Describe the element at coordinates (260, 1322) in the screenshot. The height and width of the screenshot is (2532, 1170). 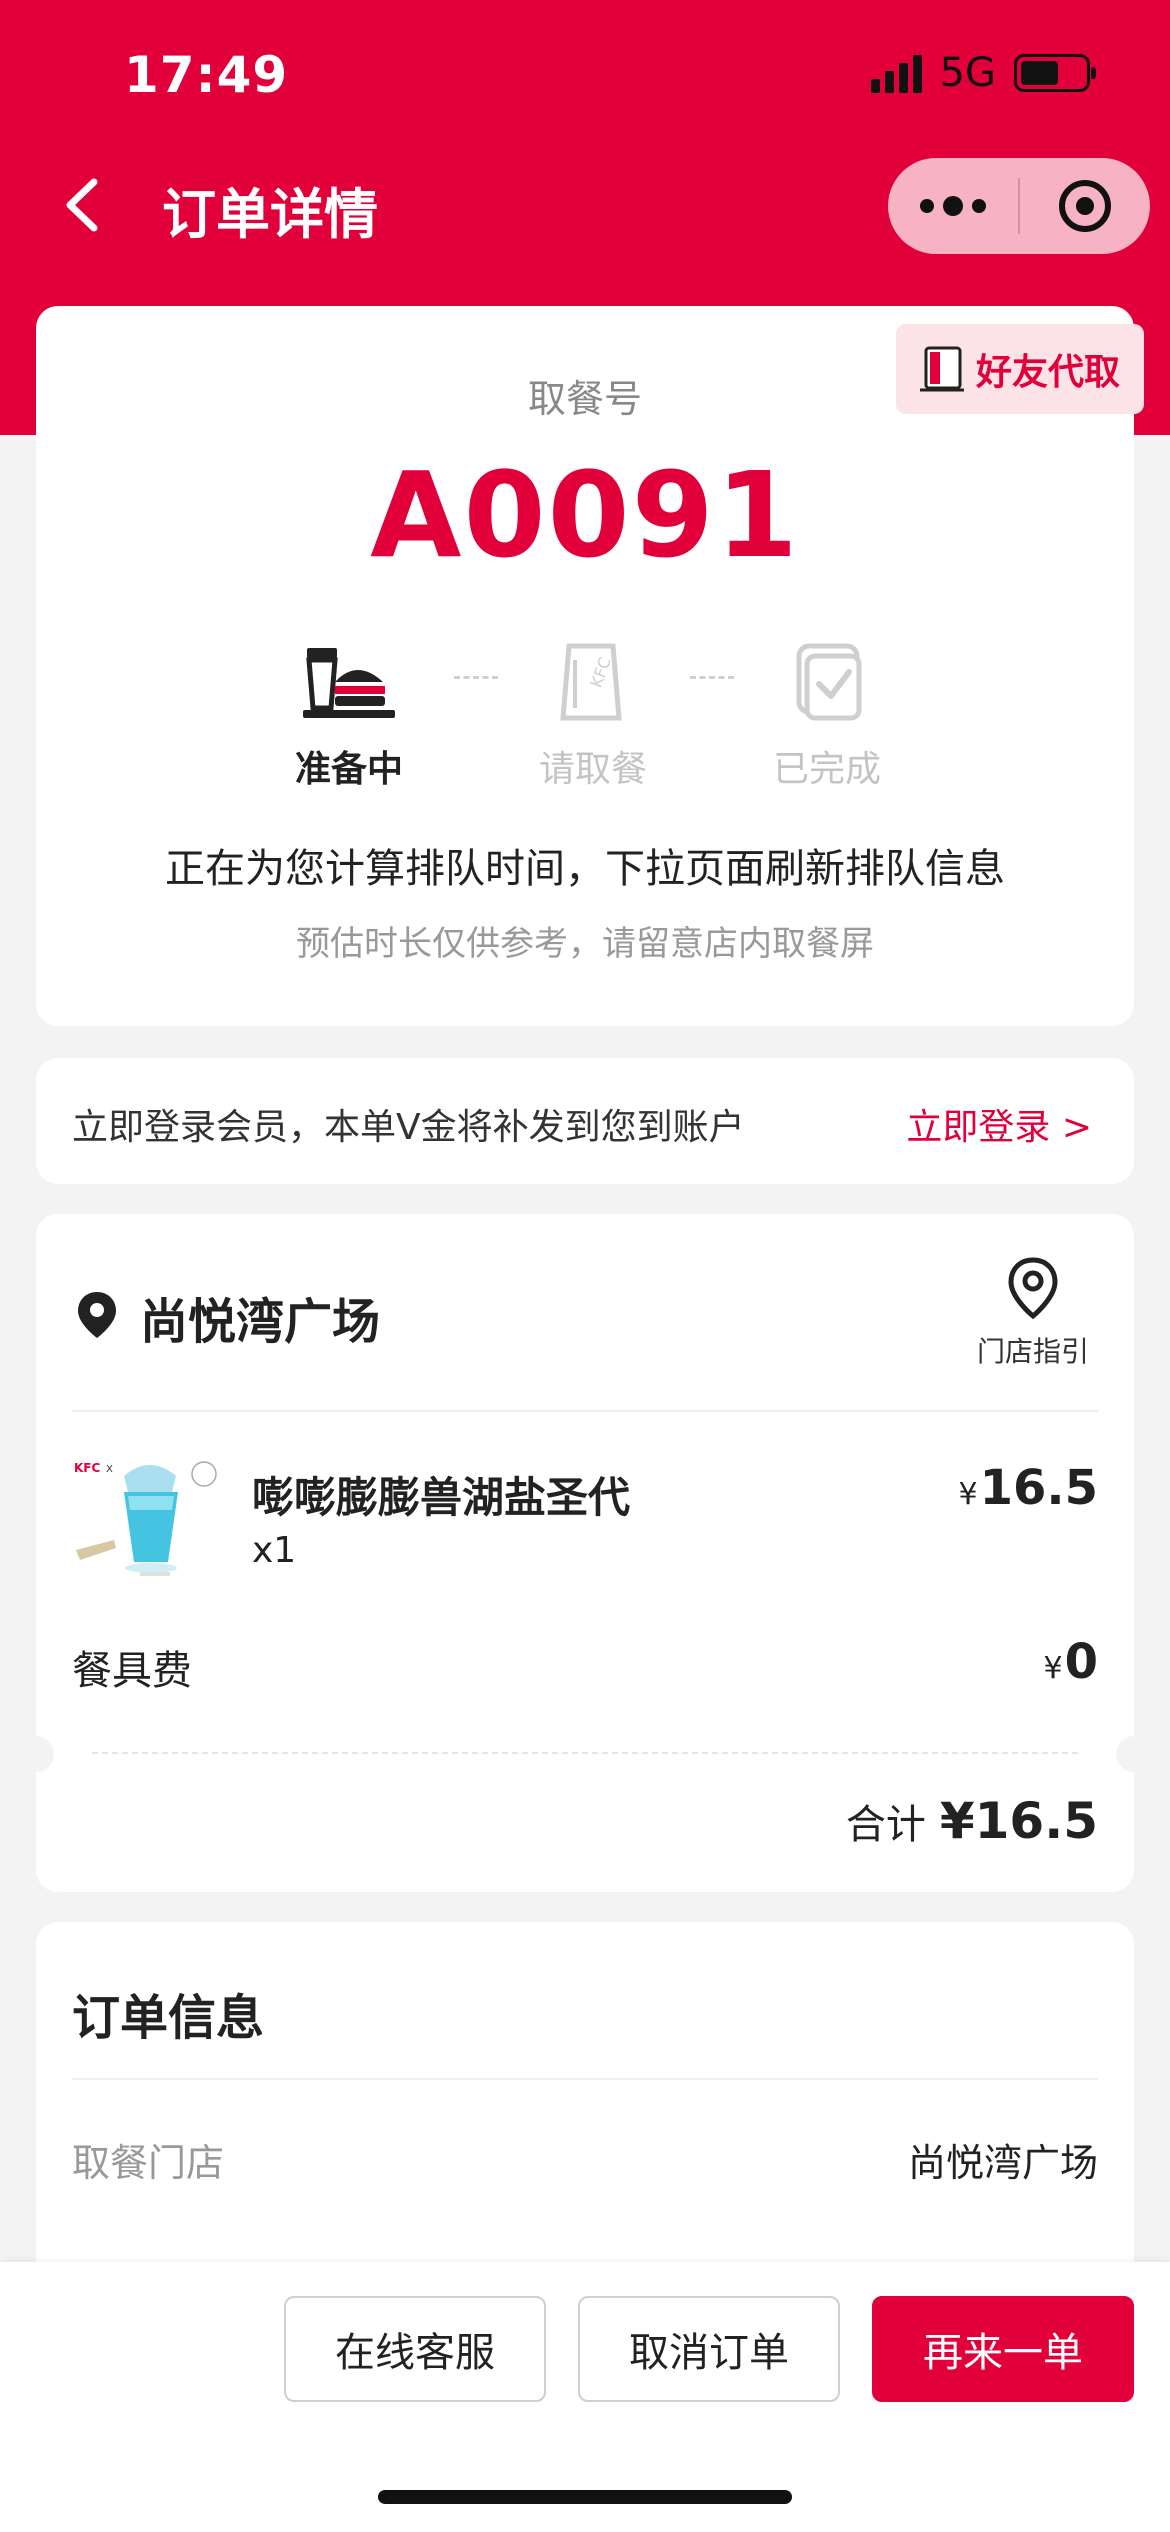
I see `store-name: 尚悦湾广场` at that location.